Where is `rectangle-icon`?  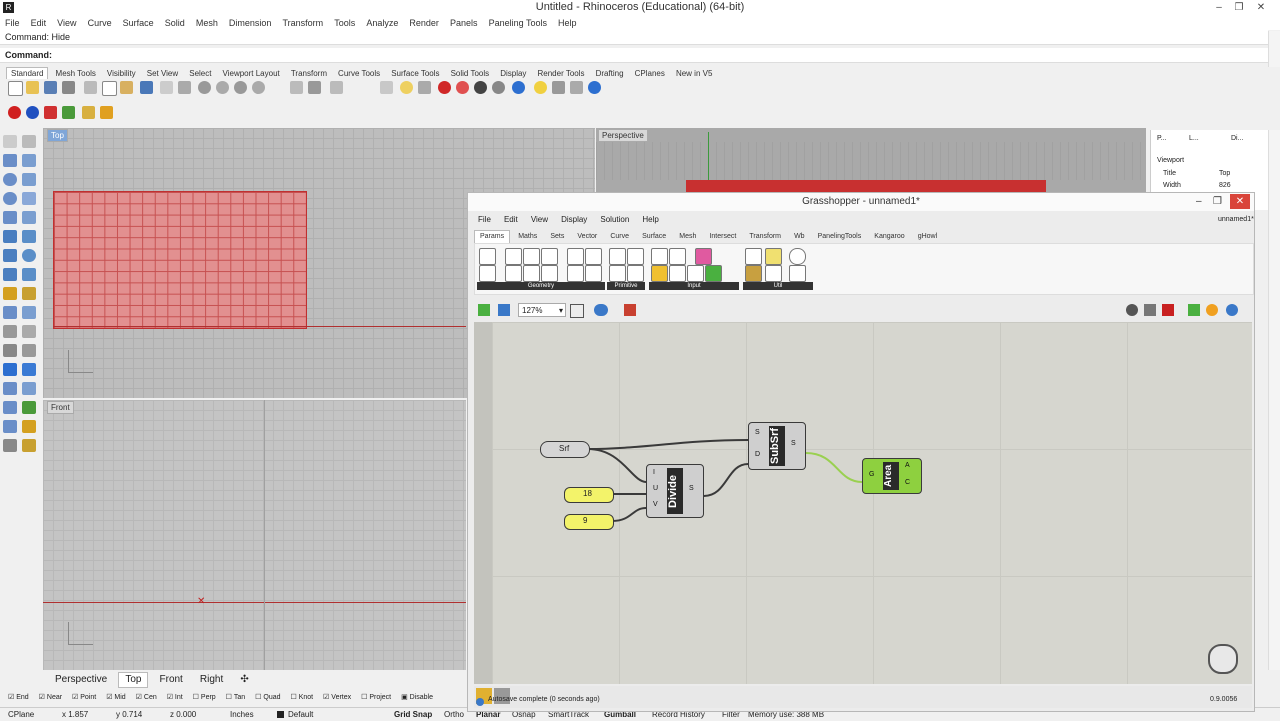 rectangle-icon is located at coordinates (29, 198).